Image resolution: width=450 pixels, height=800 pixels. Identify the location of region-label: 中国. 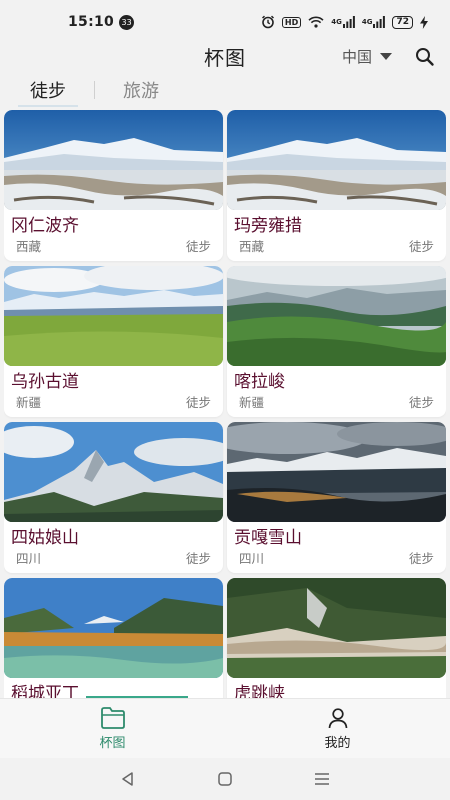
(356, 57).